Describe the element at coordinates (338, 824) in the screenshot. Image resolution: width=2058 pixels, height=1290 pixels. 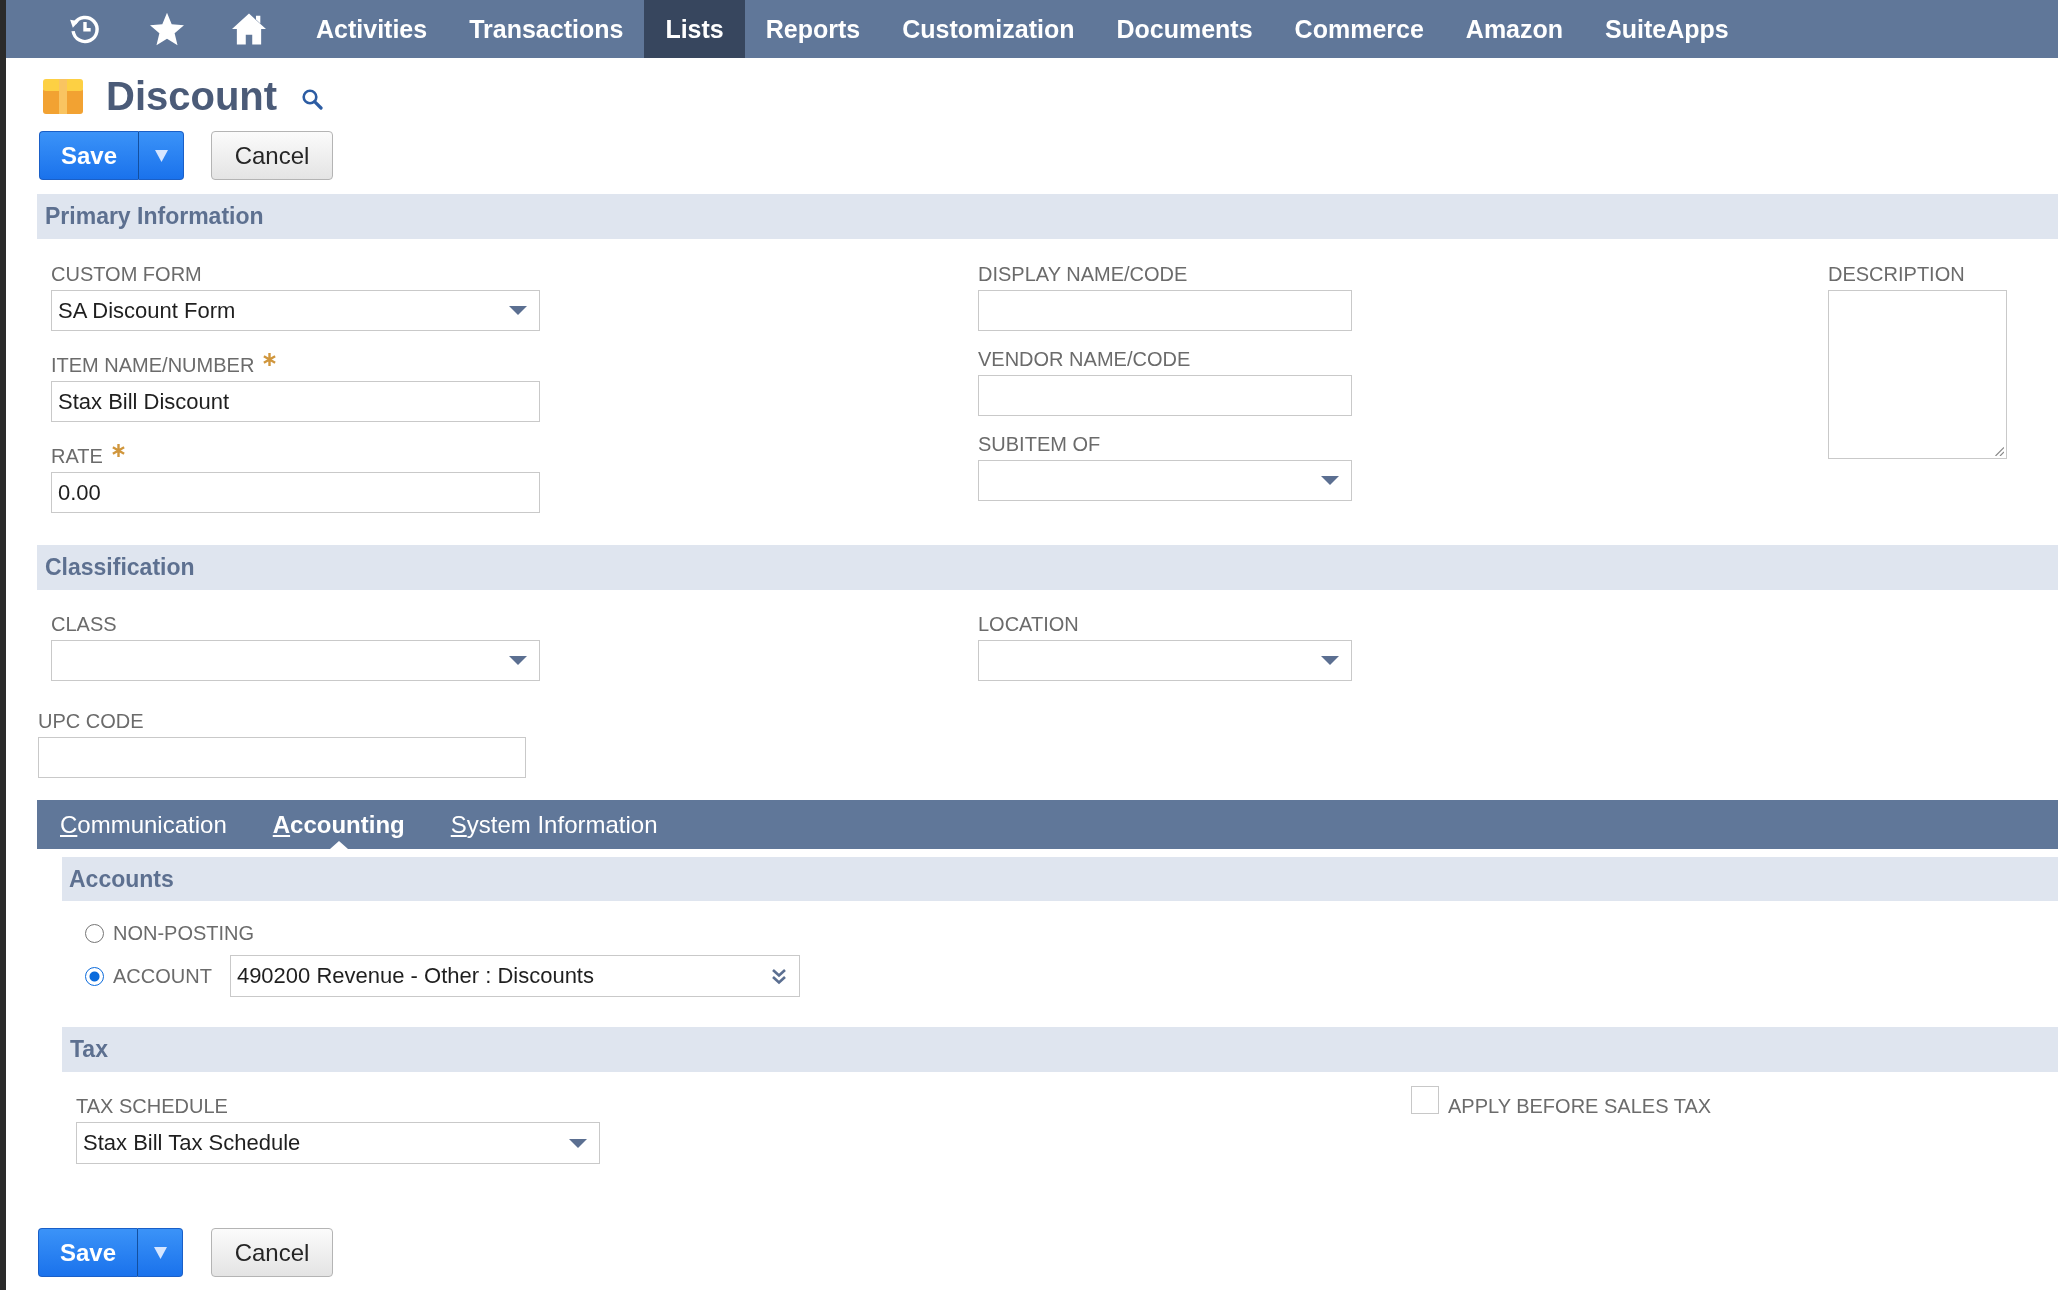
I see `tab: Accounting` at that location.